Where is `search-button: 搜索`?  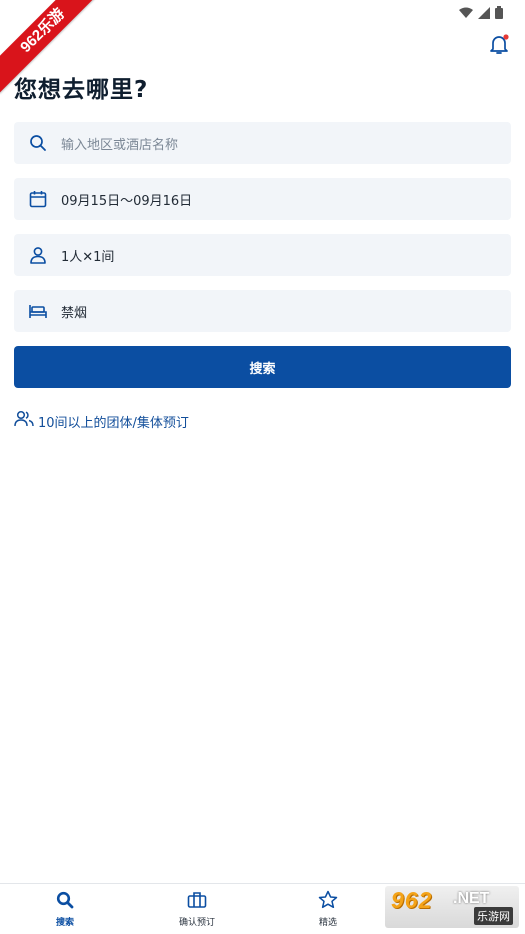
search-button: 搜索 is located at coordinates (262, 367).